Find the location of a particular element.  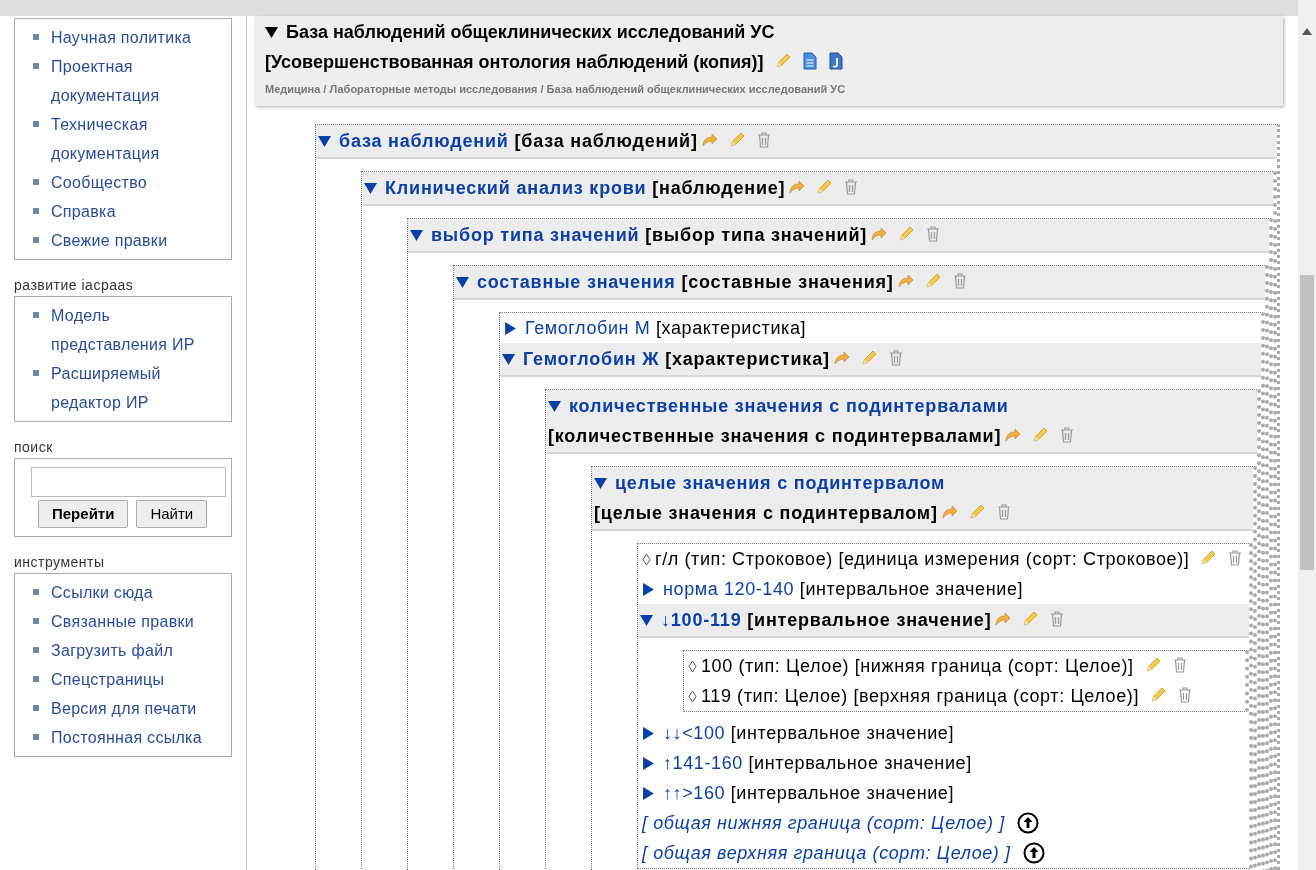

node-link: целые значения с подинтервалом is located at coordinates (780, 482).